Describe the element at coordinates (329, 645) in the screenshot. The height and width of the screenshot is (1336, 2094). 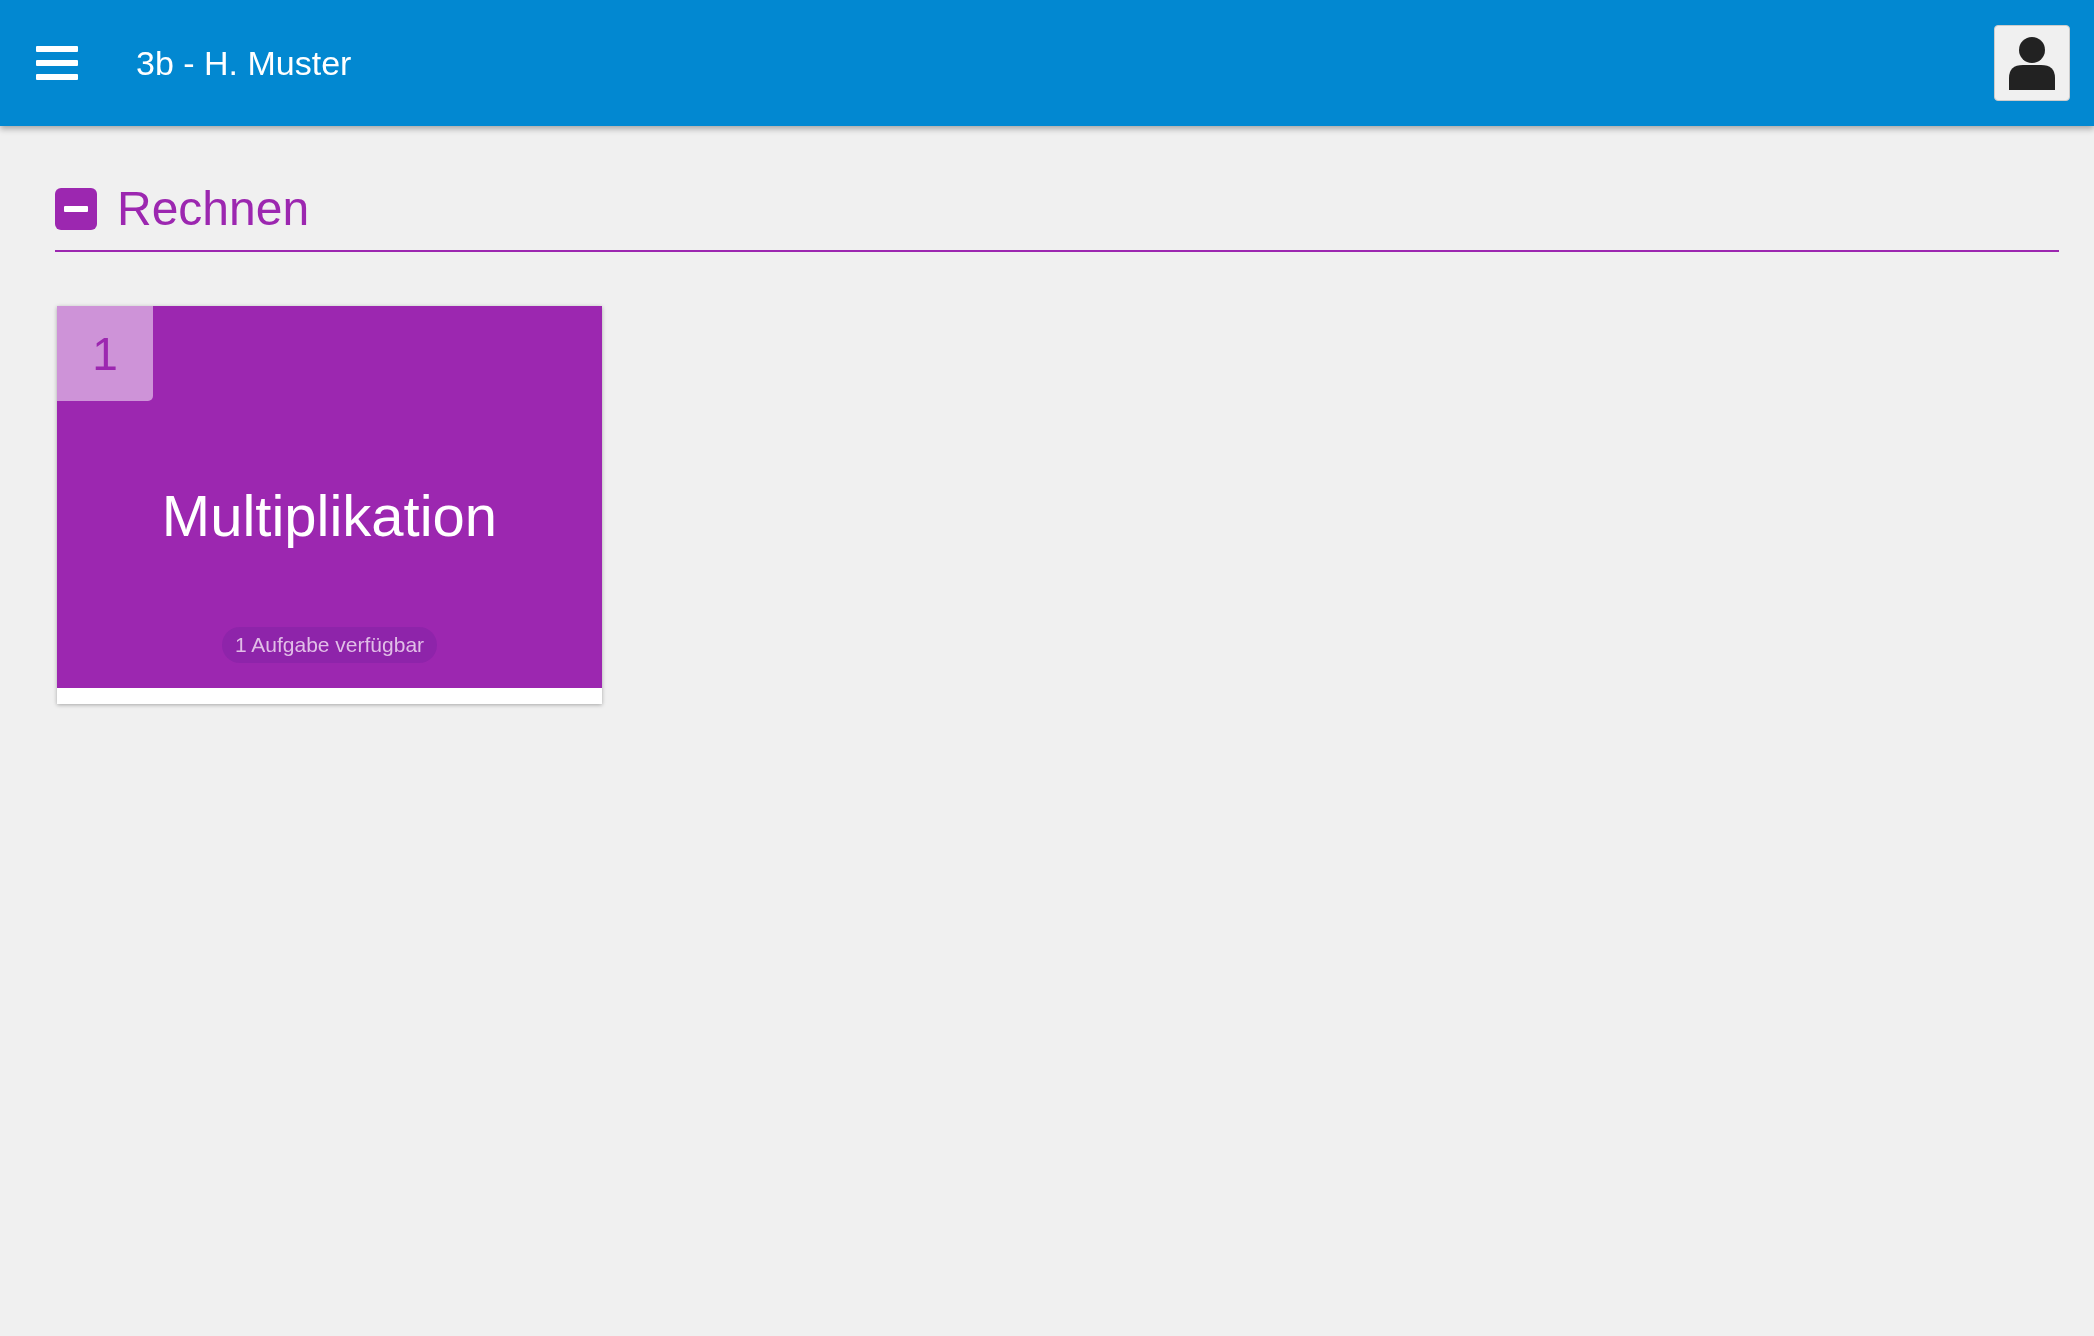
I see `task-count-badge: 1 Aufgabe verfügbar` at that location.